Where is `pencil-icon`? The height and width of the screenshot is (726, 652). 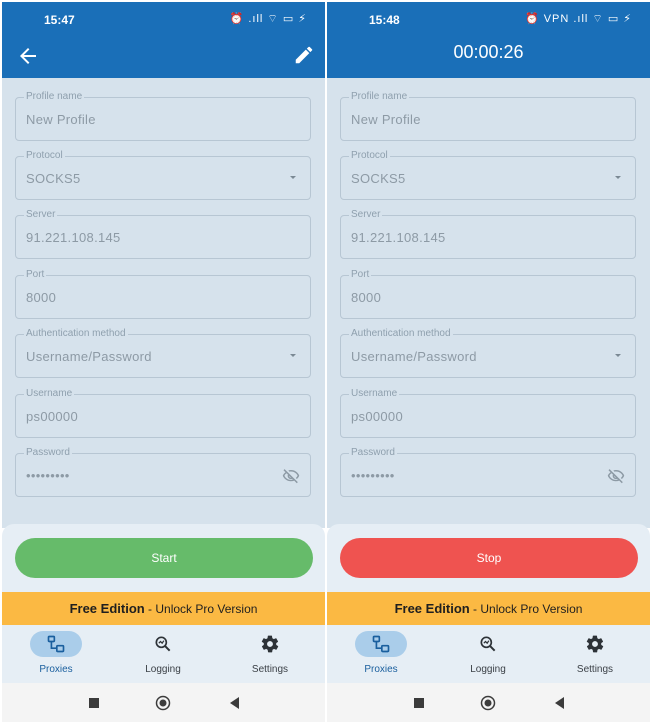
pencil-icon is located at coordinates (304, 55).